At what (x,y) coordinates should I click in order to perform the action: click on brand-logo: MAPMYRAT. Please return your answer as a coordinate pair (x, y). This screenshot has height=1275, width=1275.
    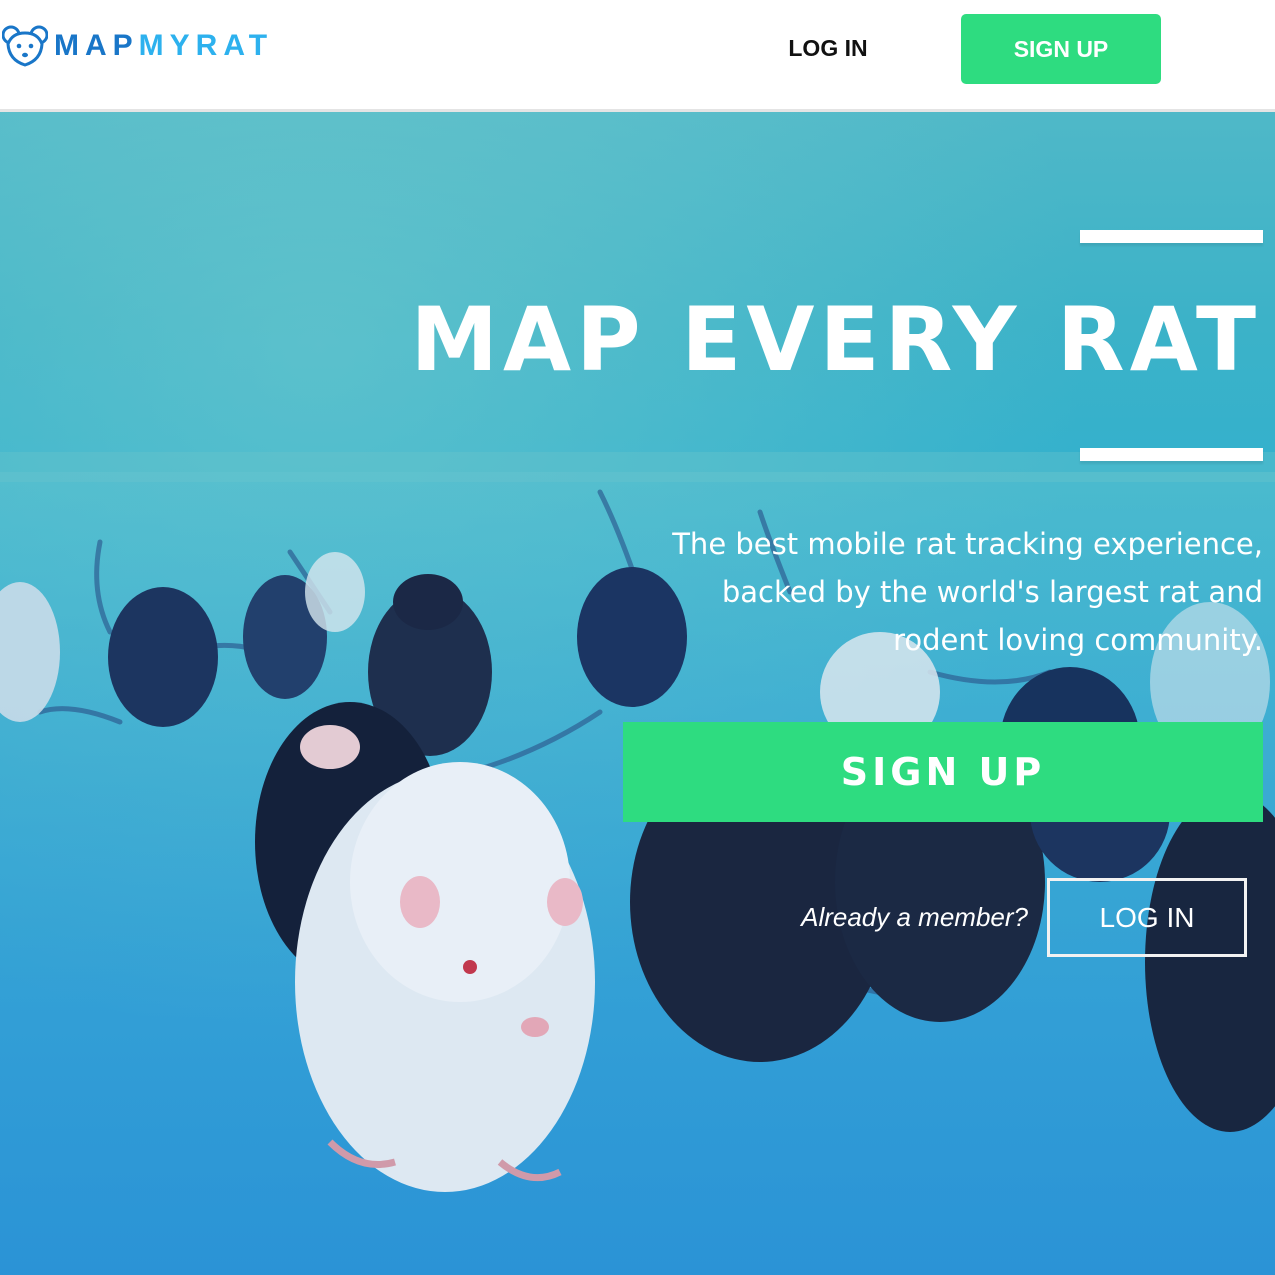
    Looking at the image, I should click on (137, 46).